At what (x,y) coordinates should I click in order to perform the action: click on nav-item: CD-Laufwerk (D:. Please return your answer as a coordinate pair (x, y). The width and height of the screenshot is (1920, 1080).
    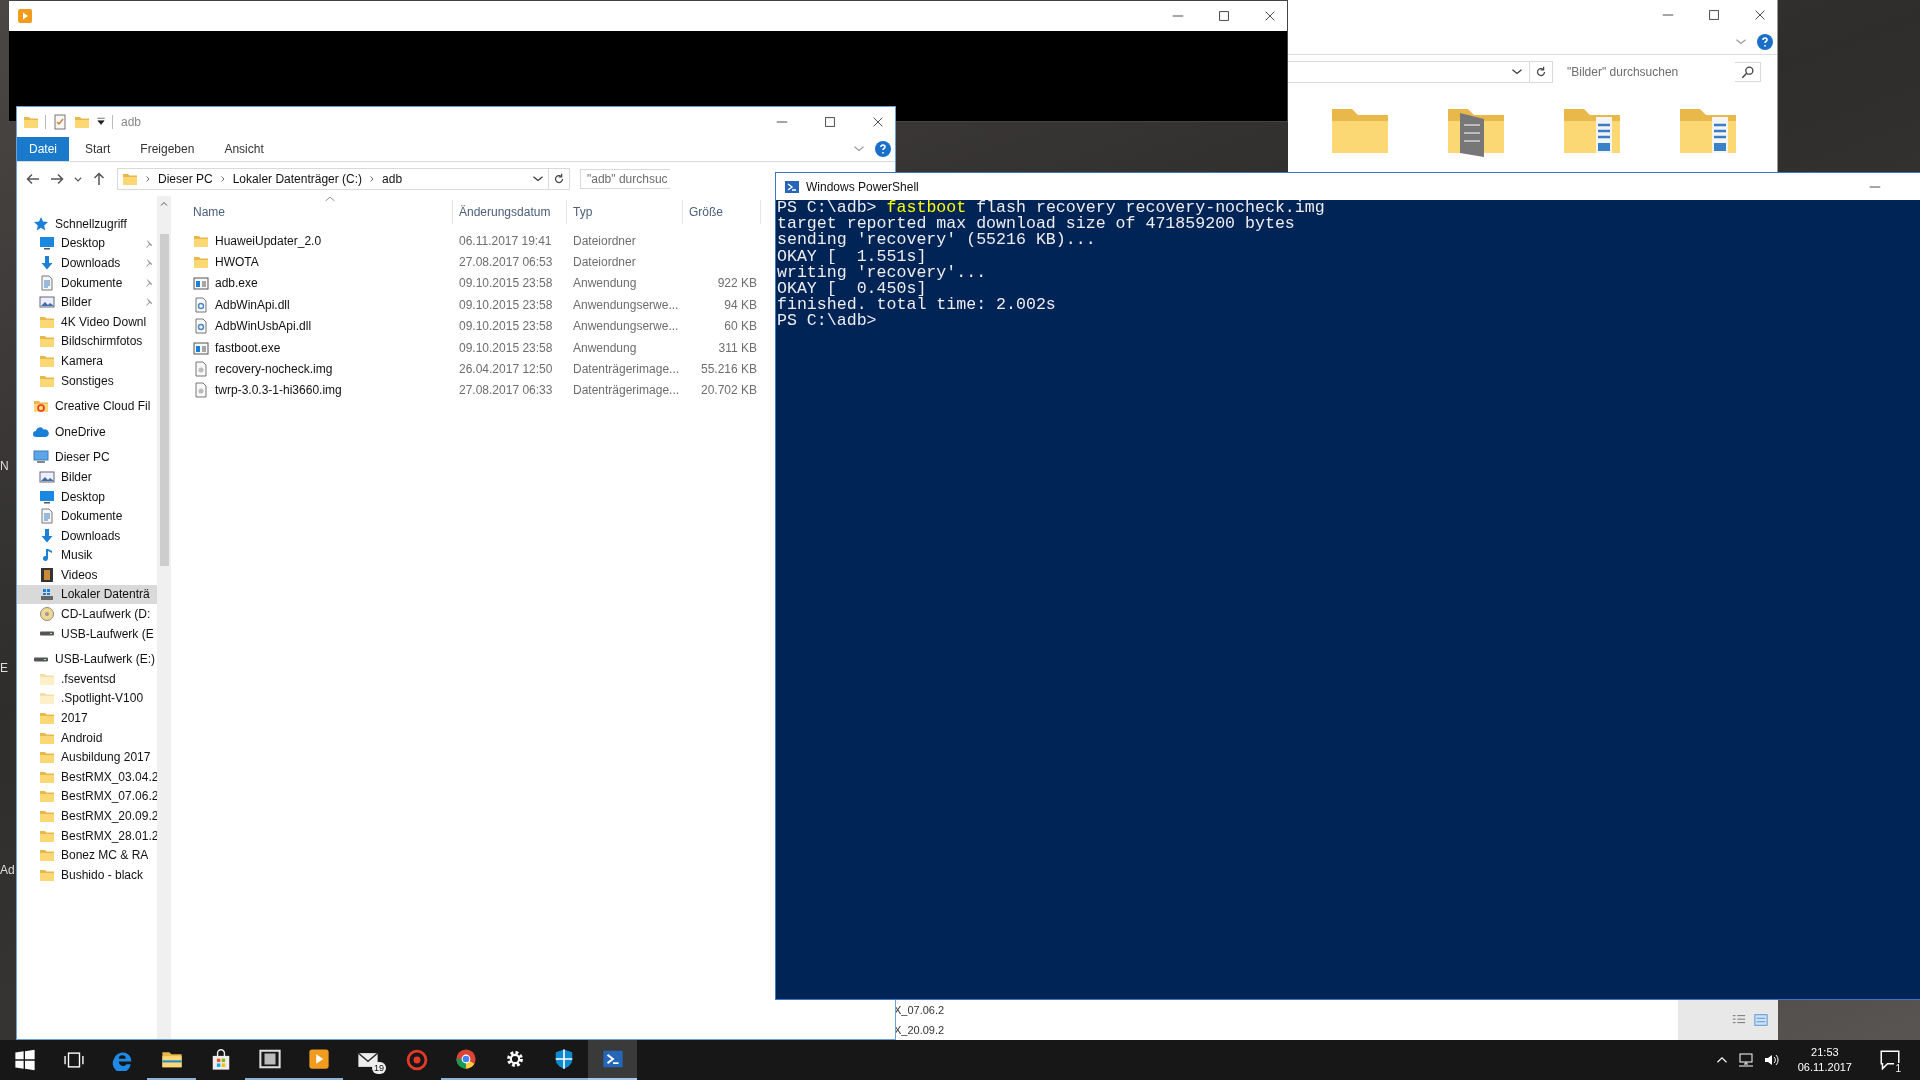
    Looking at the image, I should click on (87, 614).